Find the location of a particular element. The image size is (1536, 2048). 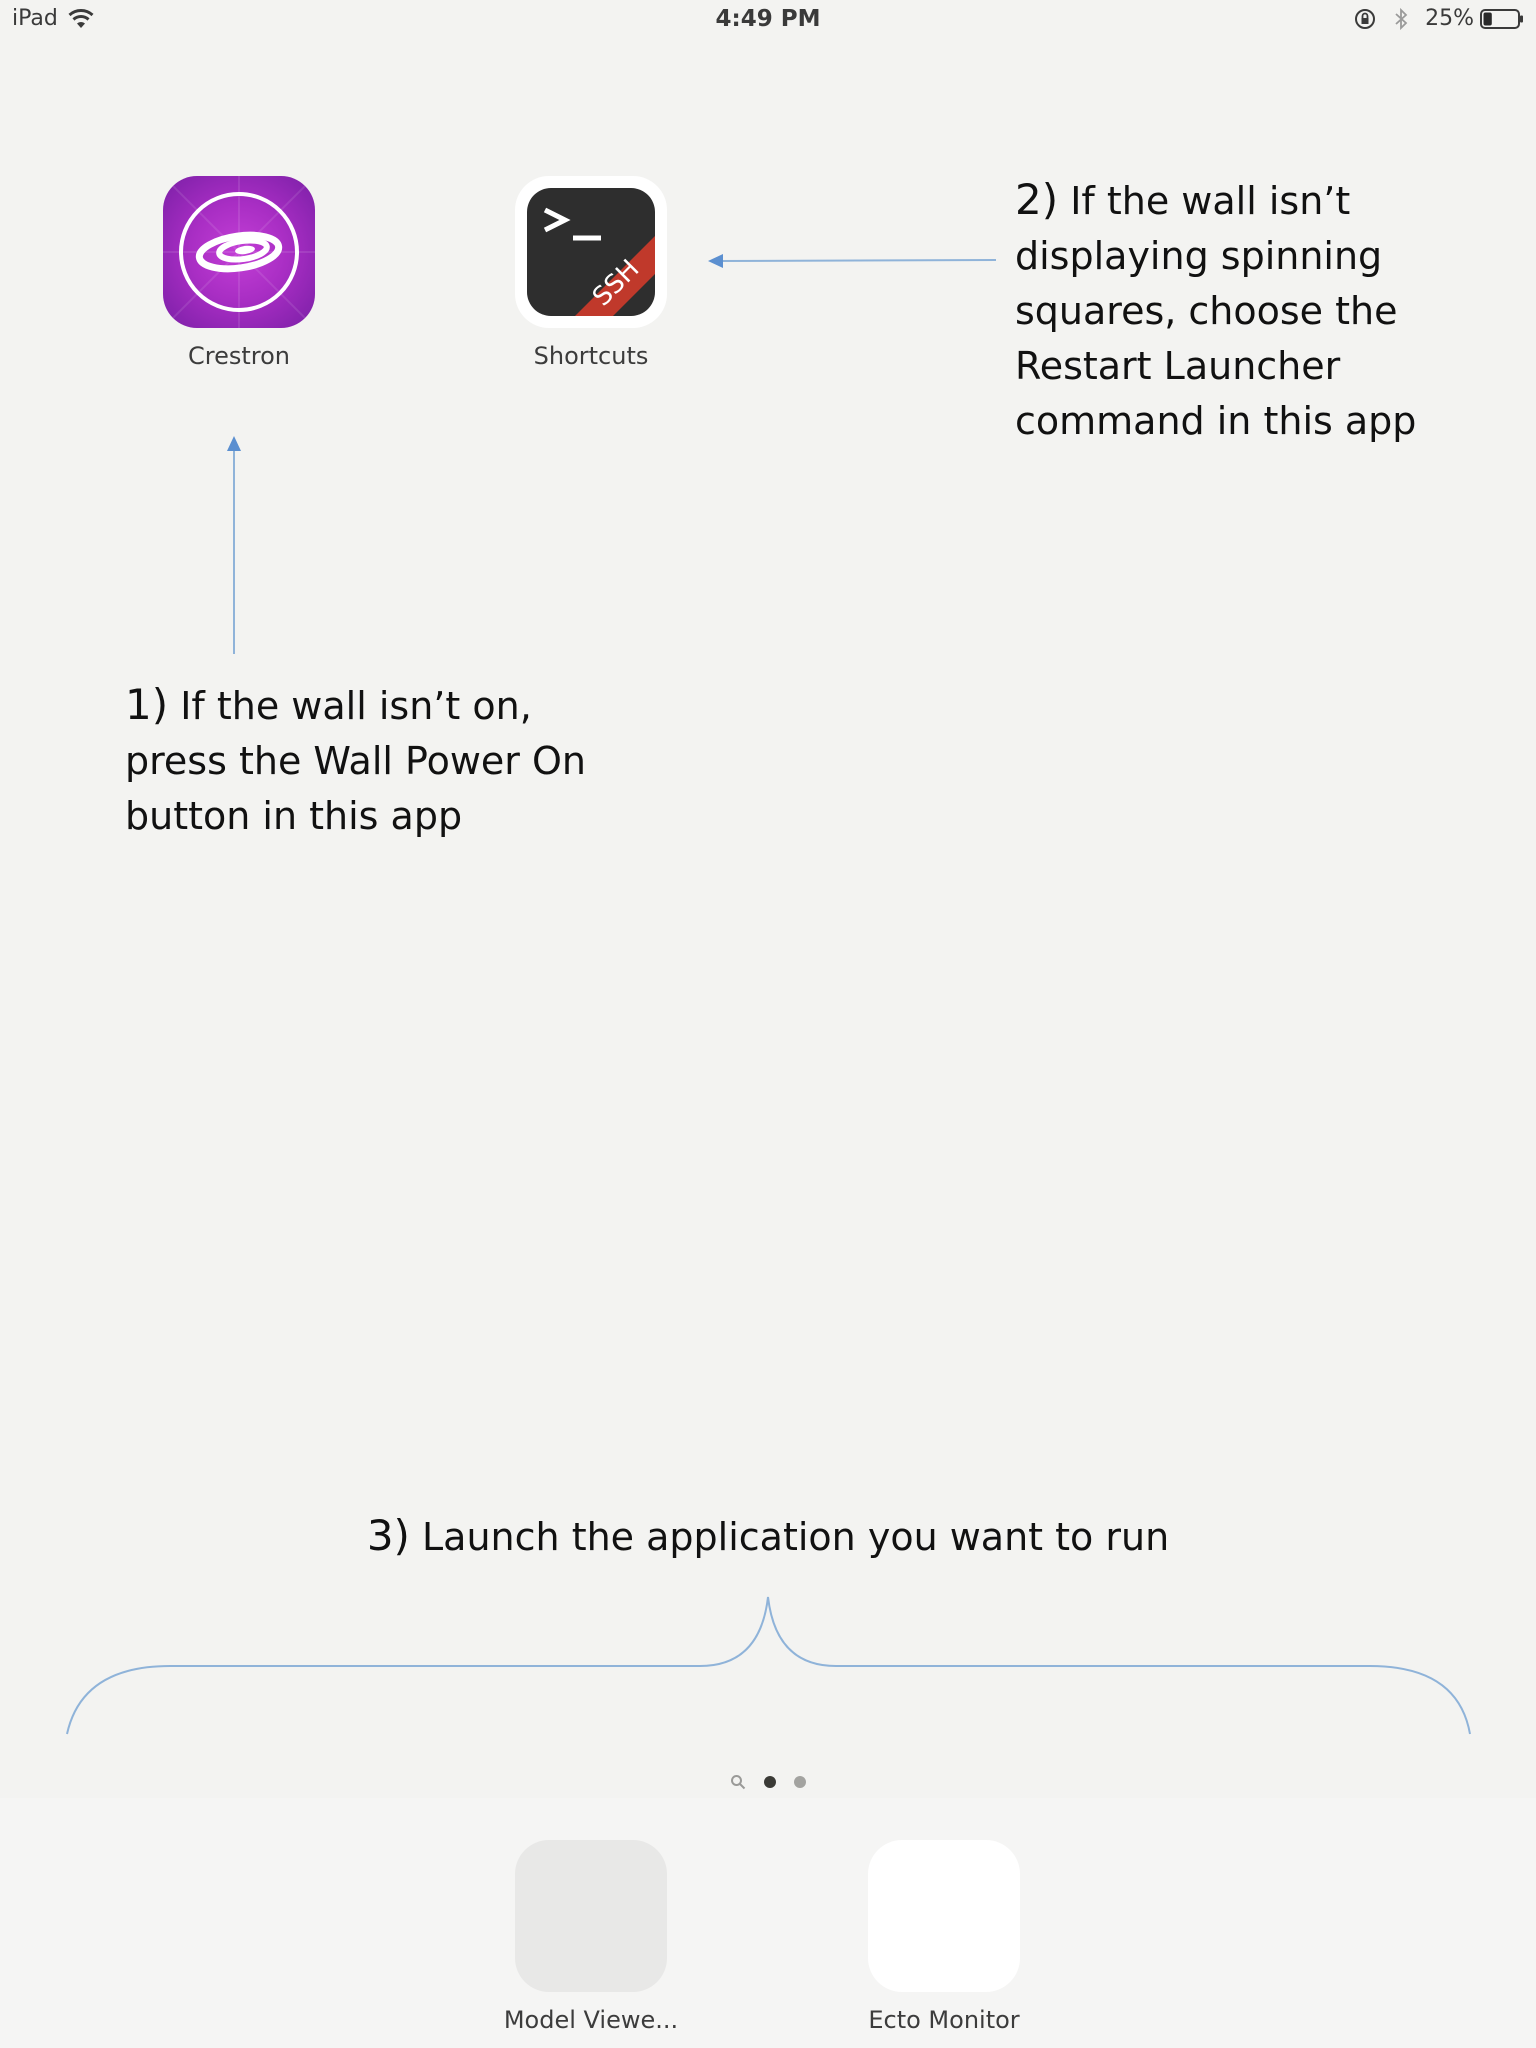

step2-line4: Restart Launcher is located at coordinates (1178, 366).